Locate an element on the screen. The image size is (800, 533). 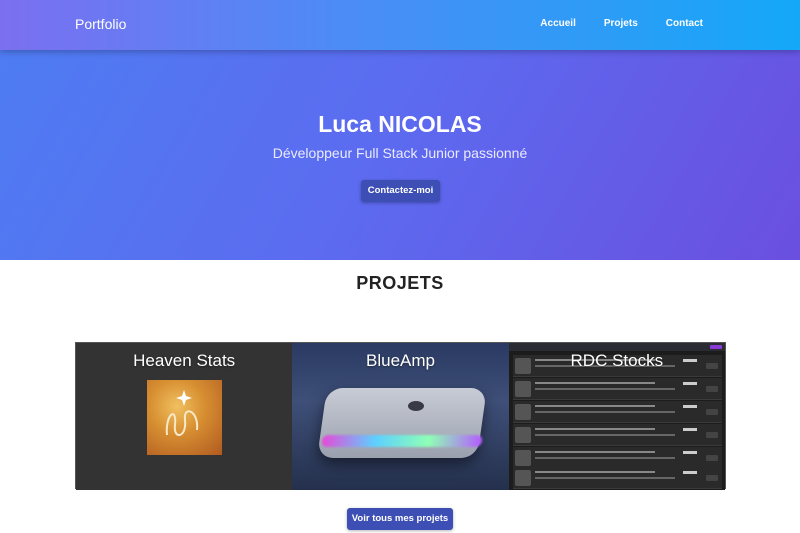
rdc-badge-icon is located at coordinates (715, 347).